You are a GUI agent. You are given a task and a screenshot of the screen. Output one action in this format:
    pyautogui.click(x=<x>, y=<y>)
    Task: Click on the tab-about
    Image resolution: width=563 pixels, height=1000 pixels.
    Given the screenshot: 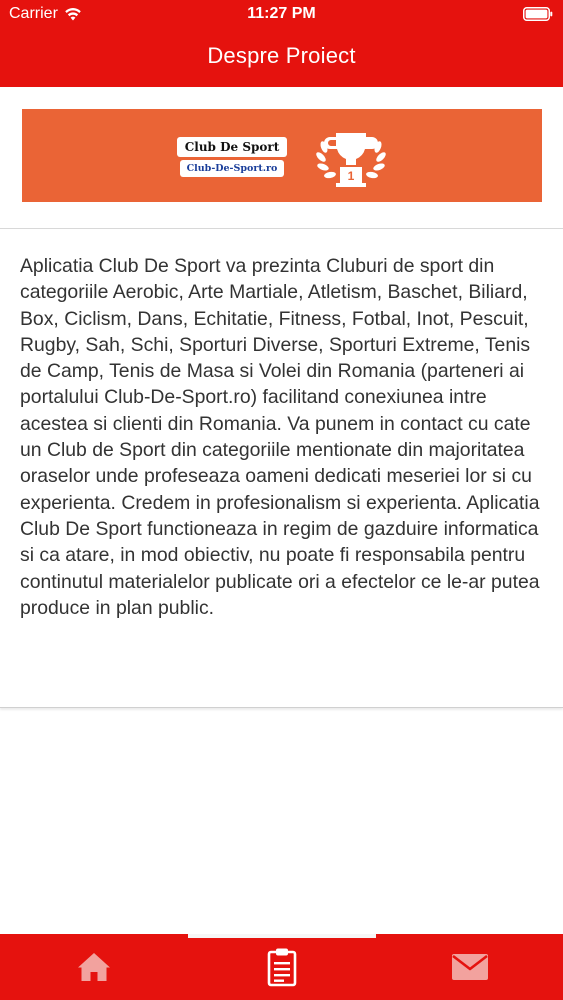 What is the action you would take?
    pyautogui.click(x=281, y=967)
    